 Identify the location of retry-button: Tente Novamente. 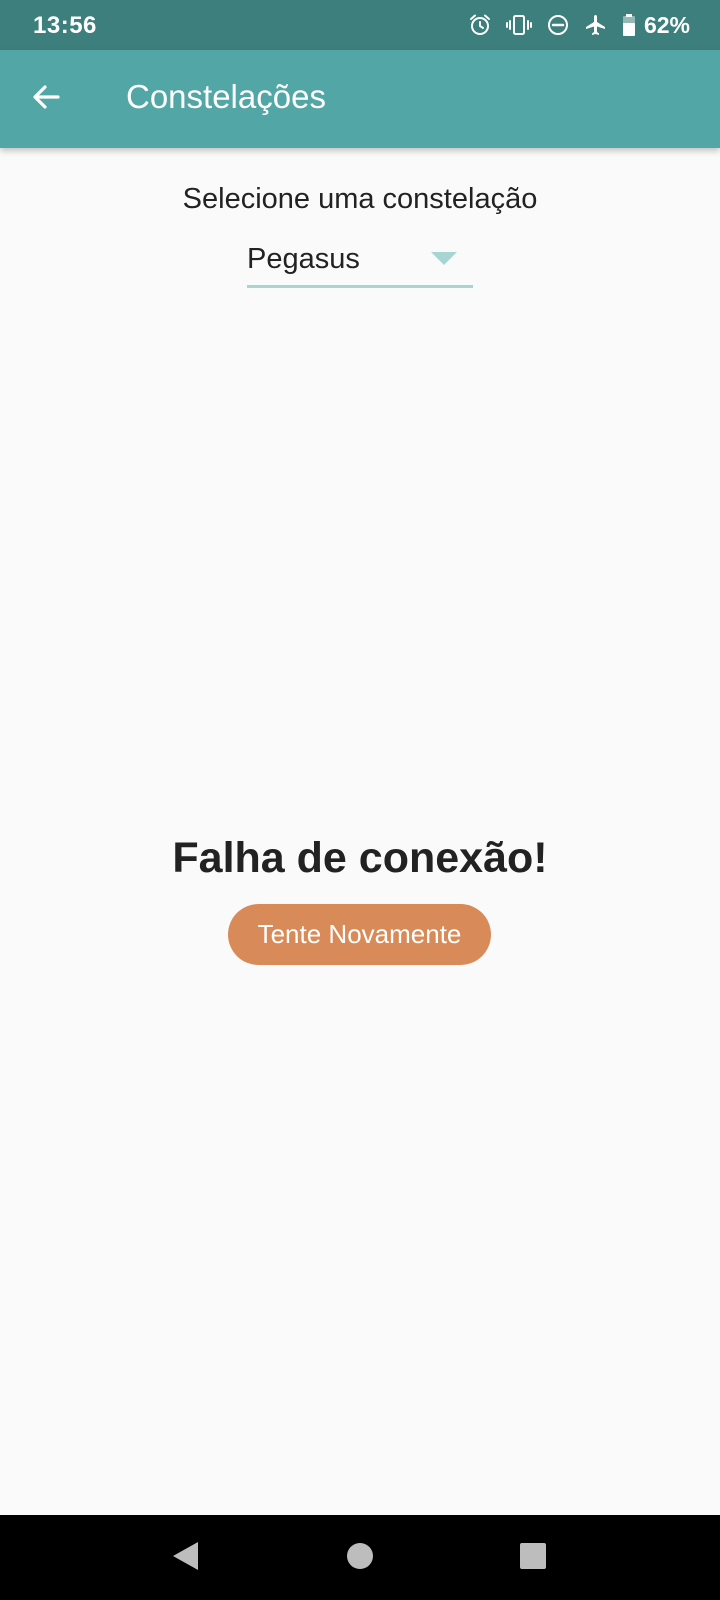
(359, 934).